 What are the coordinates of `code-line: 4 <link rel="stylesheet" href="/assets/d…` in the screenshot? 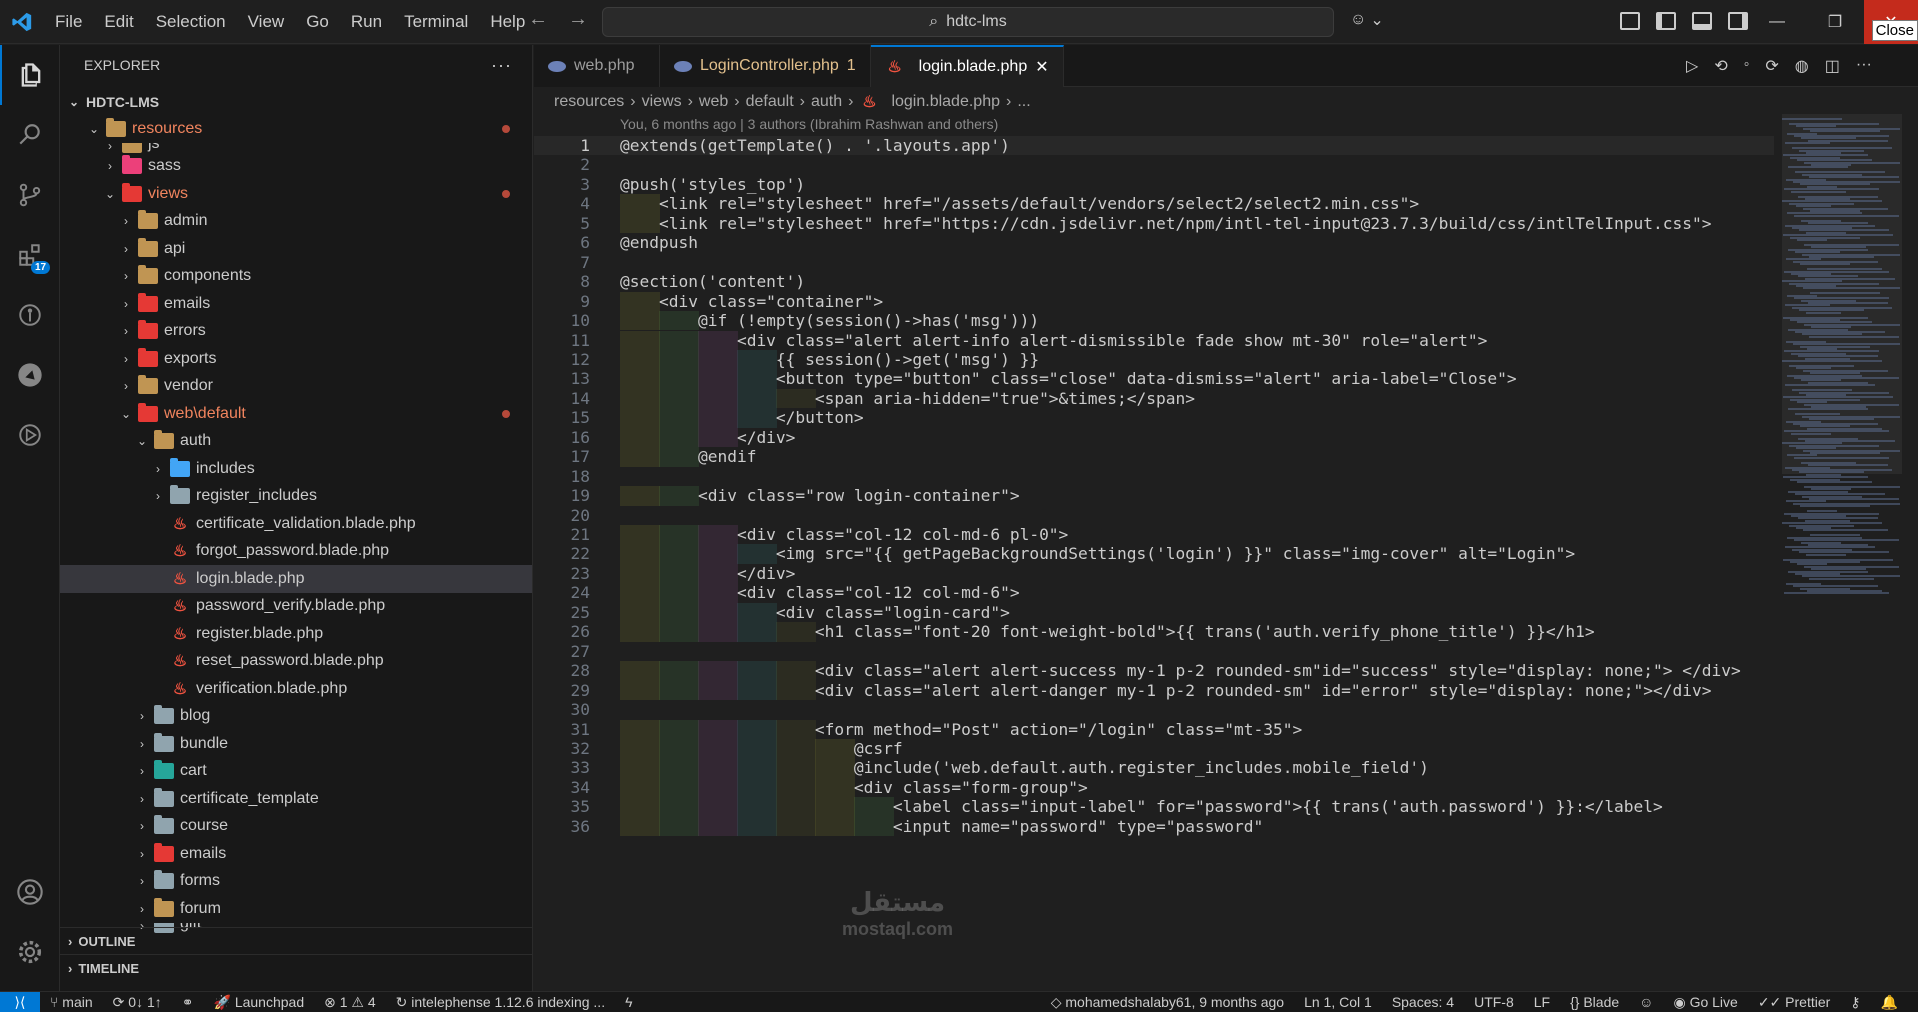 It's located at (1154, 204).